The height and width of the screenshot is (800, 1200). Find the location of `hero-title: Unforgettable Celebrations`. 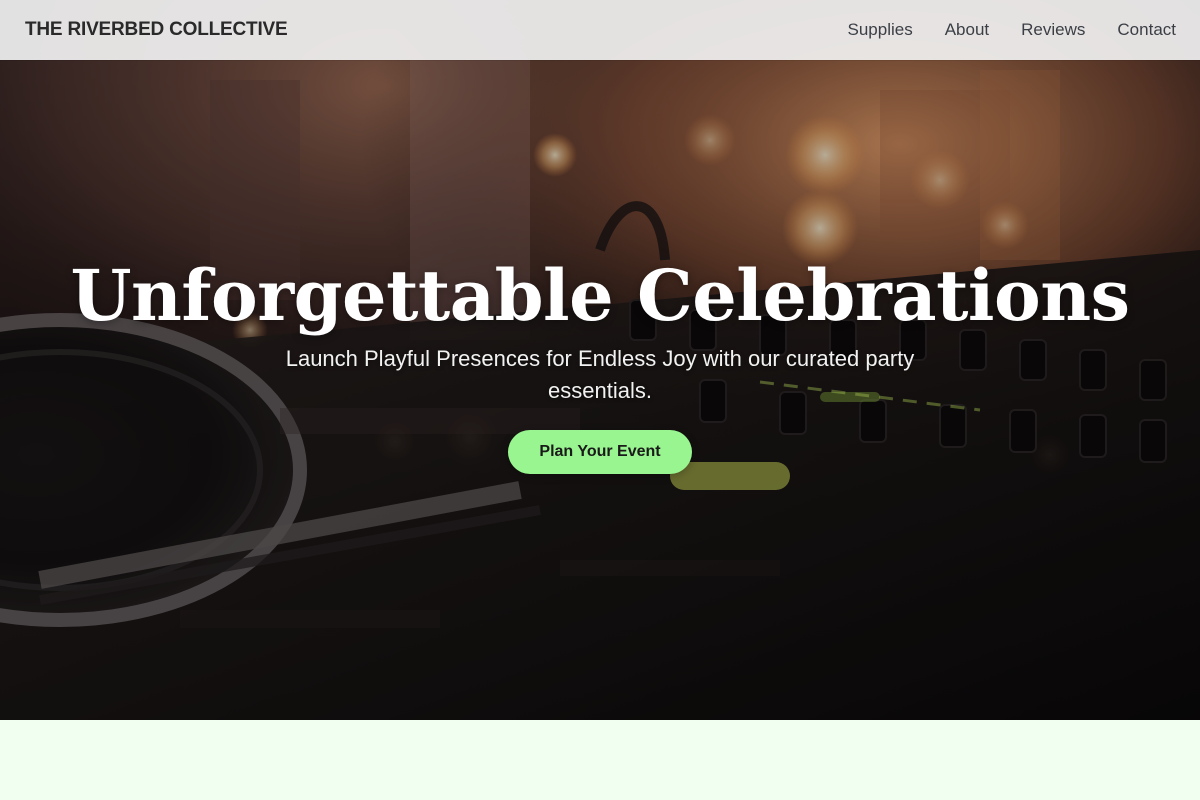

hero-title: Unforgettable Celebrations is located at coordinates (600, 295).